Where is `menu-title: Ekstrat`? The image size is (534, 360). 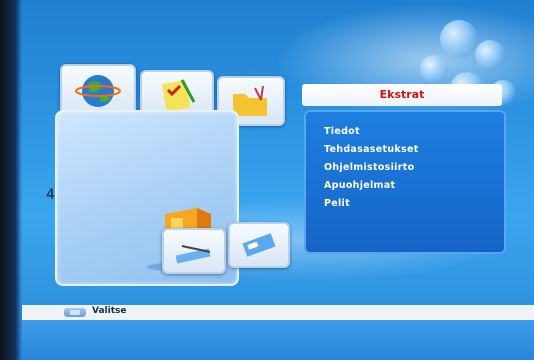
menu-title: Ekstrat is located at coordinates (402, 95).